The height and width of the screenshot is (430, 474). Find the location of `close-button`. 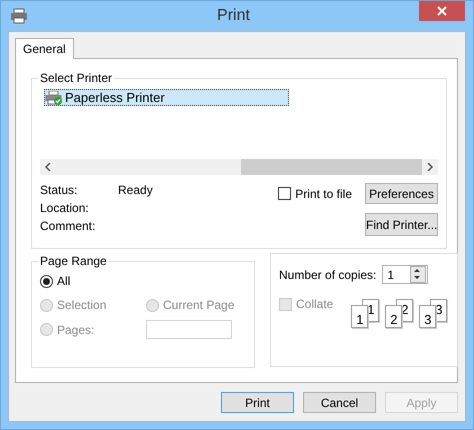

close-button is located at coordinates (442, 11).